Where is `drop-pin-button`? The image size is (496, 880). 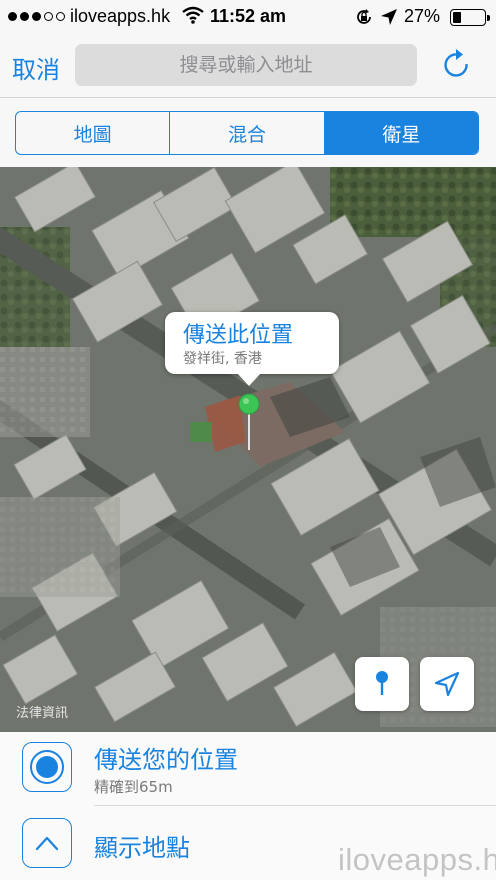
drop-pin-button is located at coordinates (382, 684).